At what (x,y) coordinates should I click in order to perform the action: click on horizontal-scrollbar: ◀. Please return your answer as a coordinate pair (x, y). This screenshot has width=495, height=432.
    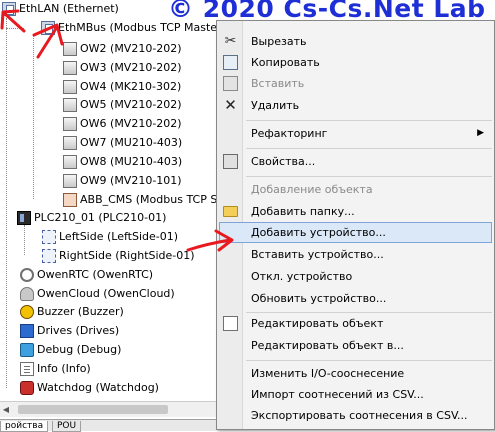
    Looking at the image, I should click on (108, 409).